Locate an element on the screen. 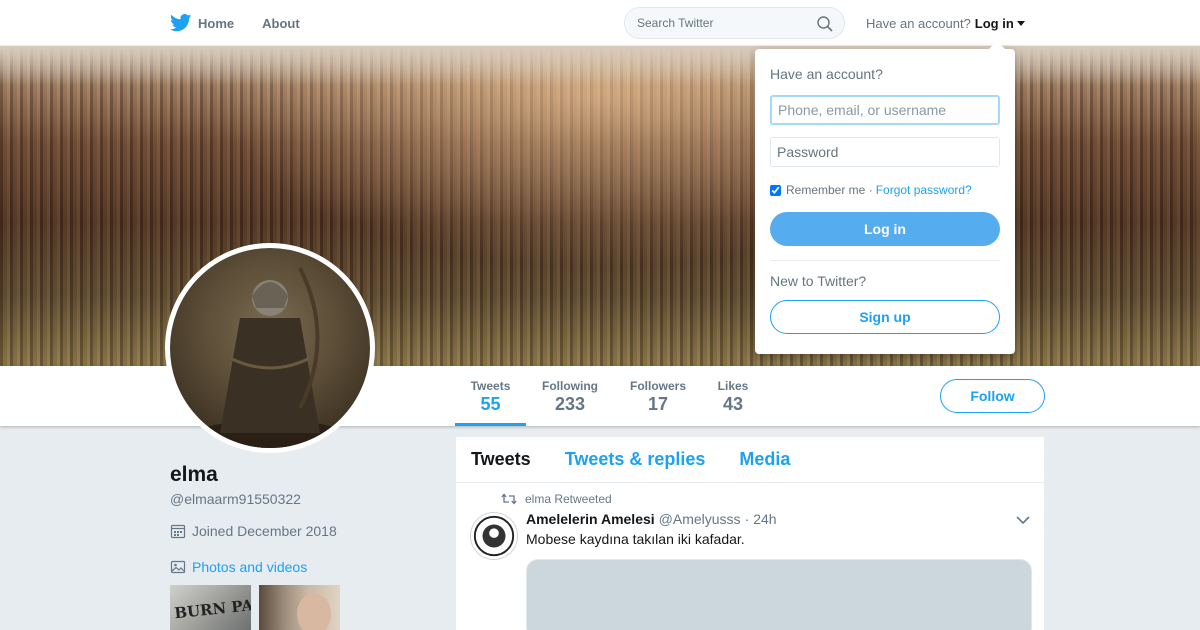  photo-thumbnail is located at coordinates (299, 607).